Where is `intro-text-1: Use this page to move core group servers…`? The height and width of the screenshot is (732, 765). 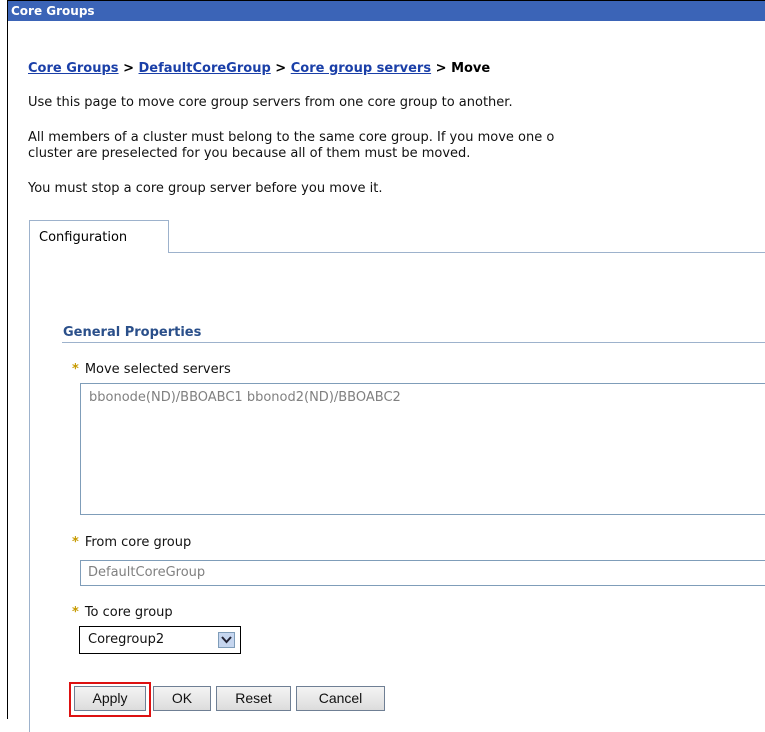 intro-text-1: Use this page to move core group servers… is located at coordinates (270, 102).